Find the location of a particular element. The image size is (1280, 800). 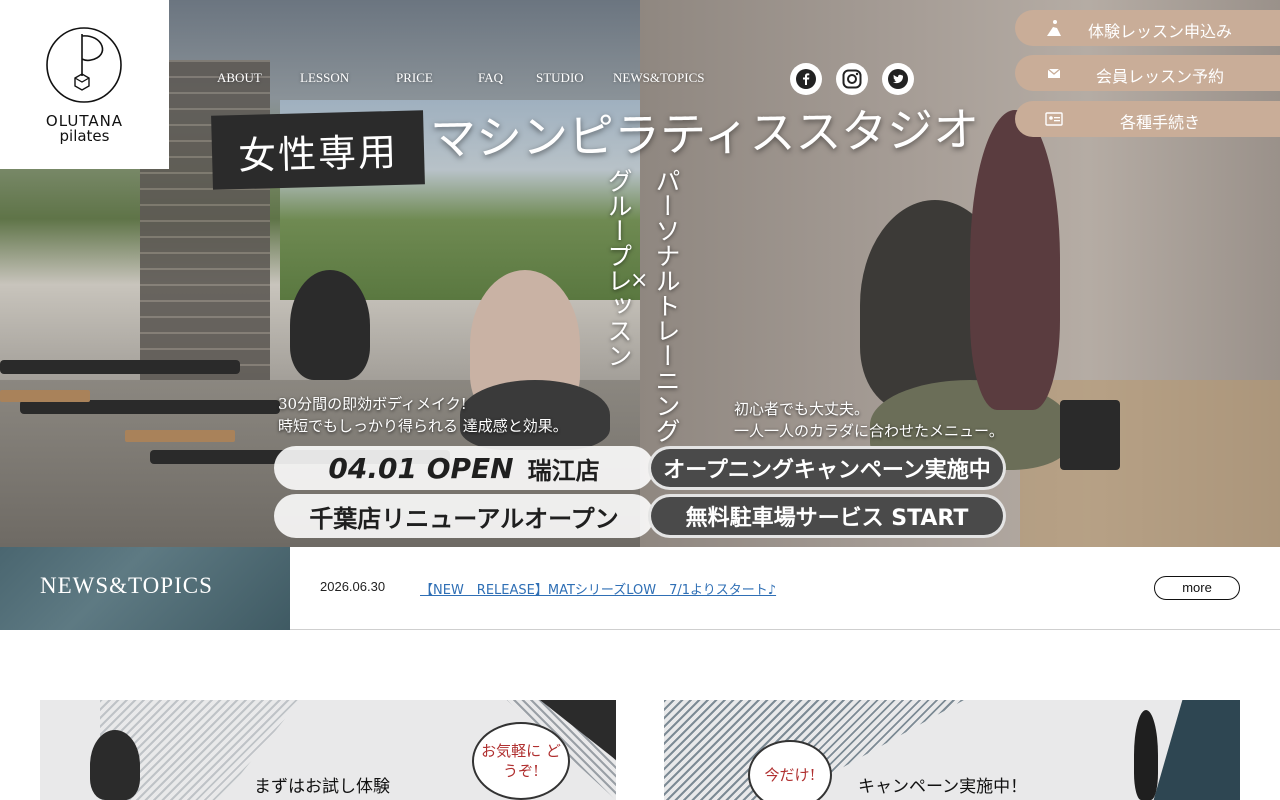

trial-lesson-button: 体験レッスン申込み is located at coordinates (1147, 28).